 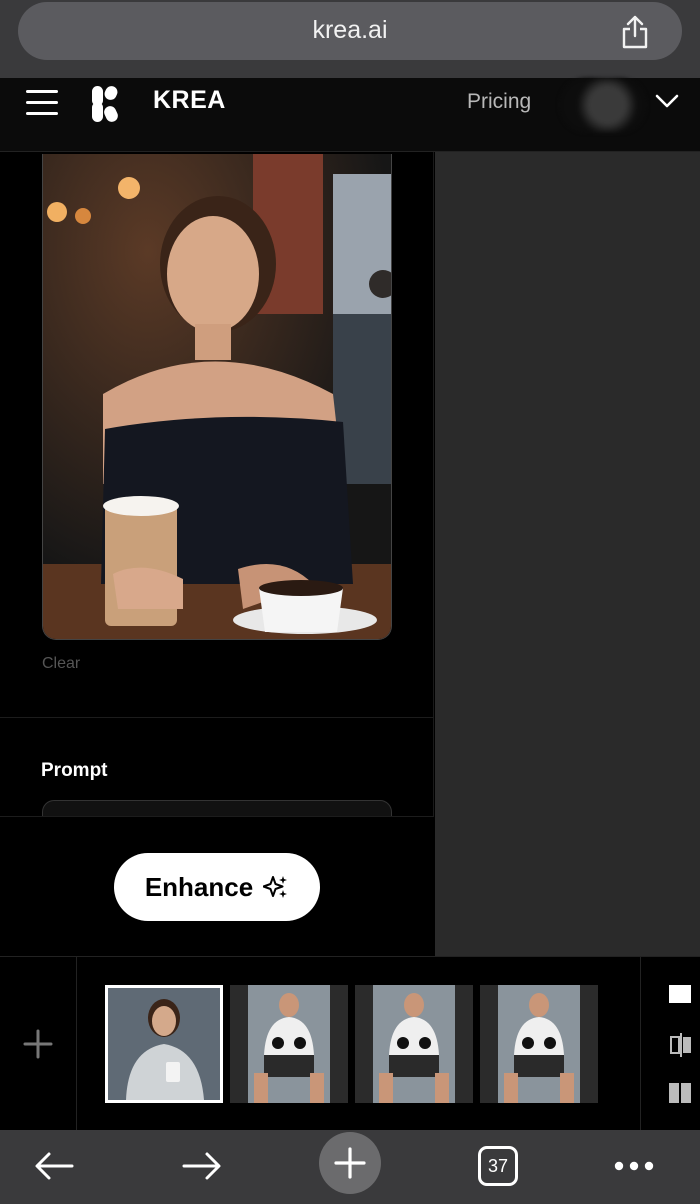 I want to click on address-bar: krea.ai, so click(x=350, y=31).